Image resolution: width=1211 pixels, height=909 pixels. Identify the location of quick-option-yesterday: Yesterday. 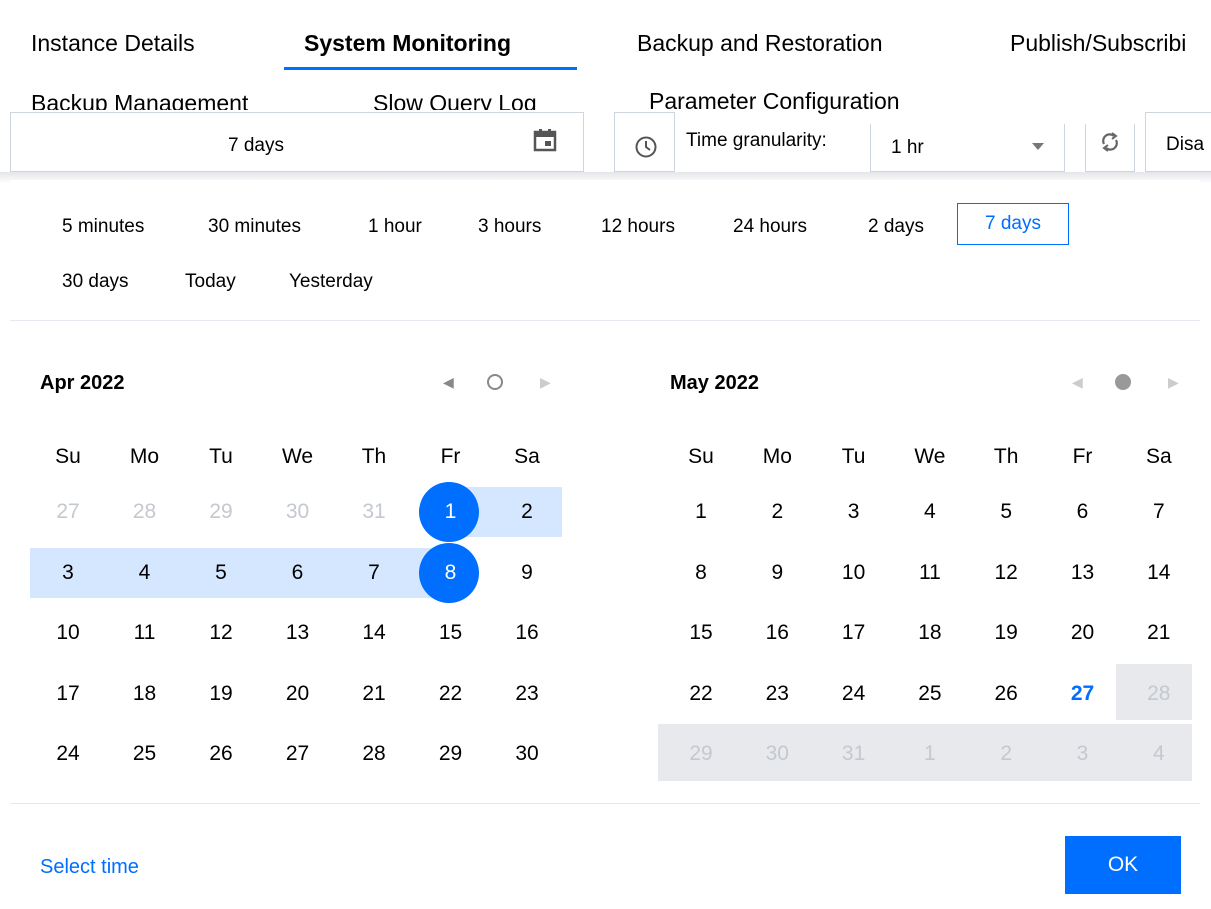
(331, 282).